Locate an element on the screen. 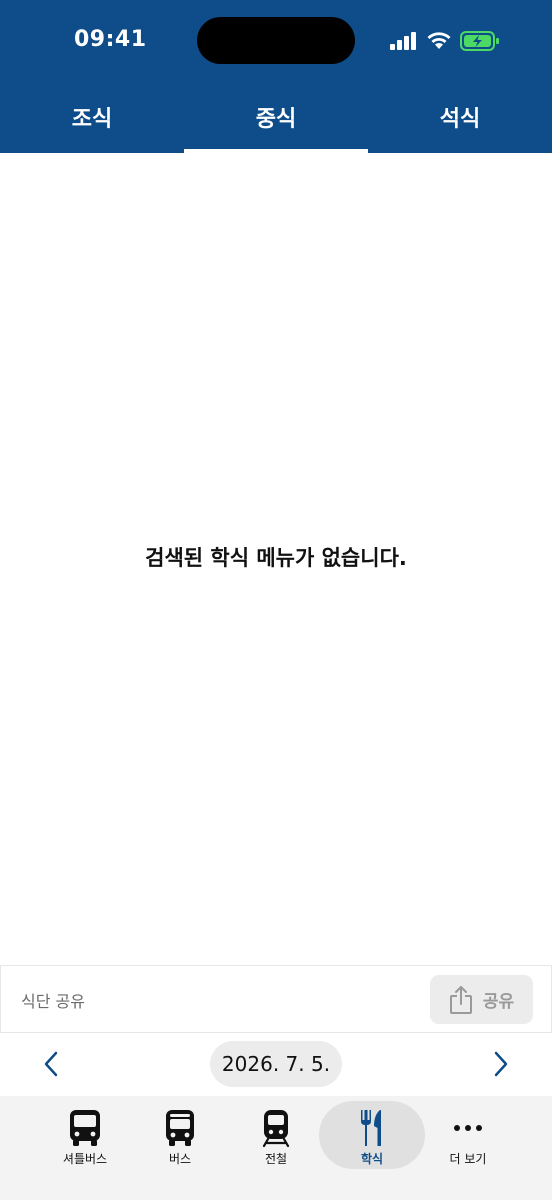  tab-breakfast: 조식 is located at coordinates (92, 116).